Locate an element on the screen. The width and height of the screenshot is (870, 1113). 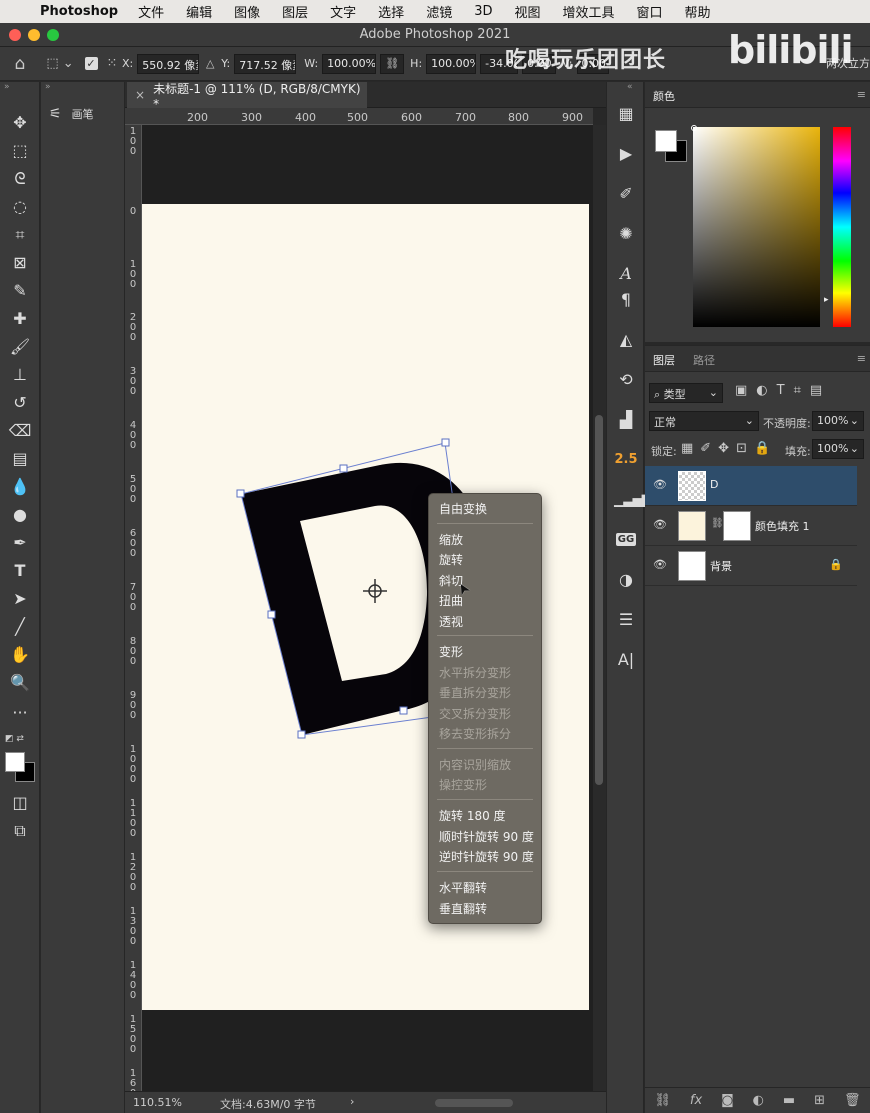
menu-select: 选择 is located at coordinates (391, 11).